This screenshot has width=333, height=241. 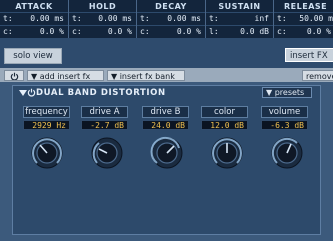 I want to click on insert-fx-bank-dropdown: ▼ insert fx bank, so click(x=146, y=75).